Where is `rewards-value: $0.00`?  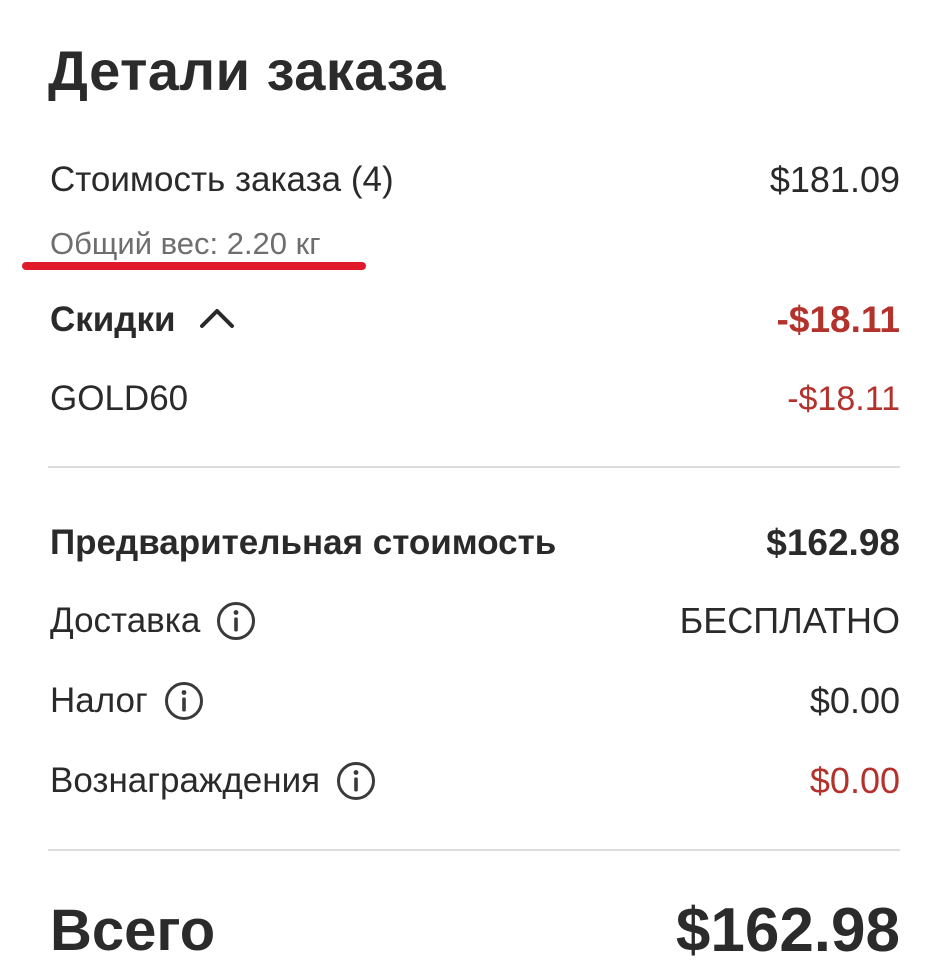
rewards-value: $0.00 is located at coordinates (854, 780).